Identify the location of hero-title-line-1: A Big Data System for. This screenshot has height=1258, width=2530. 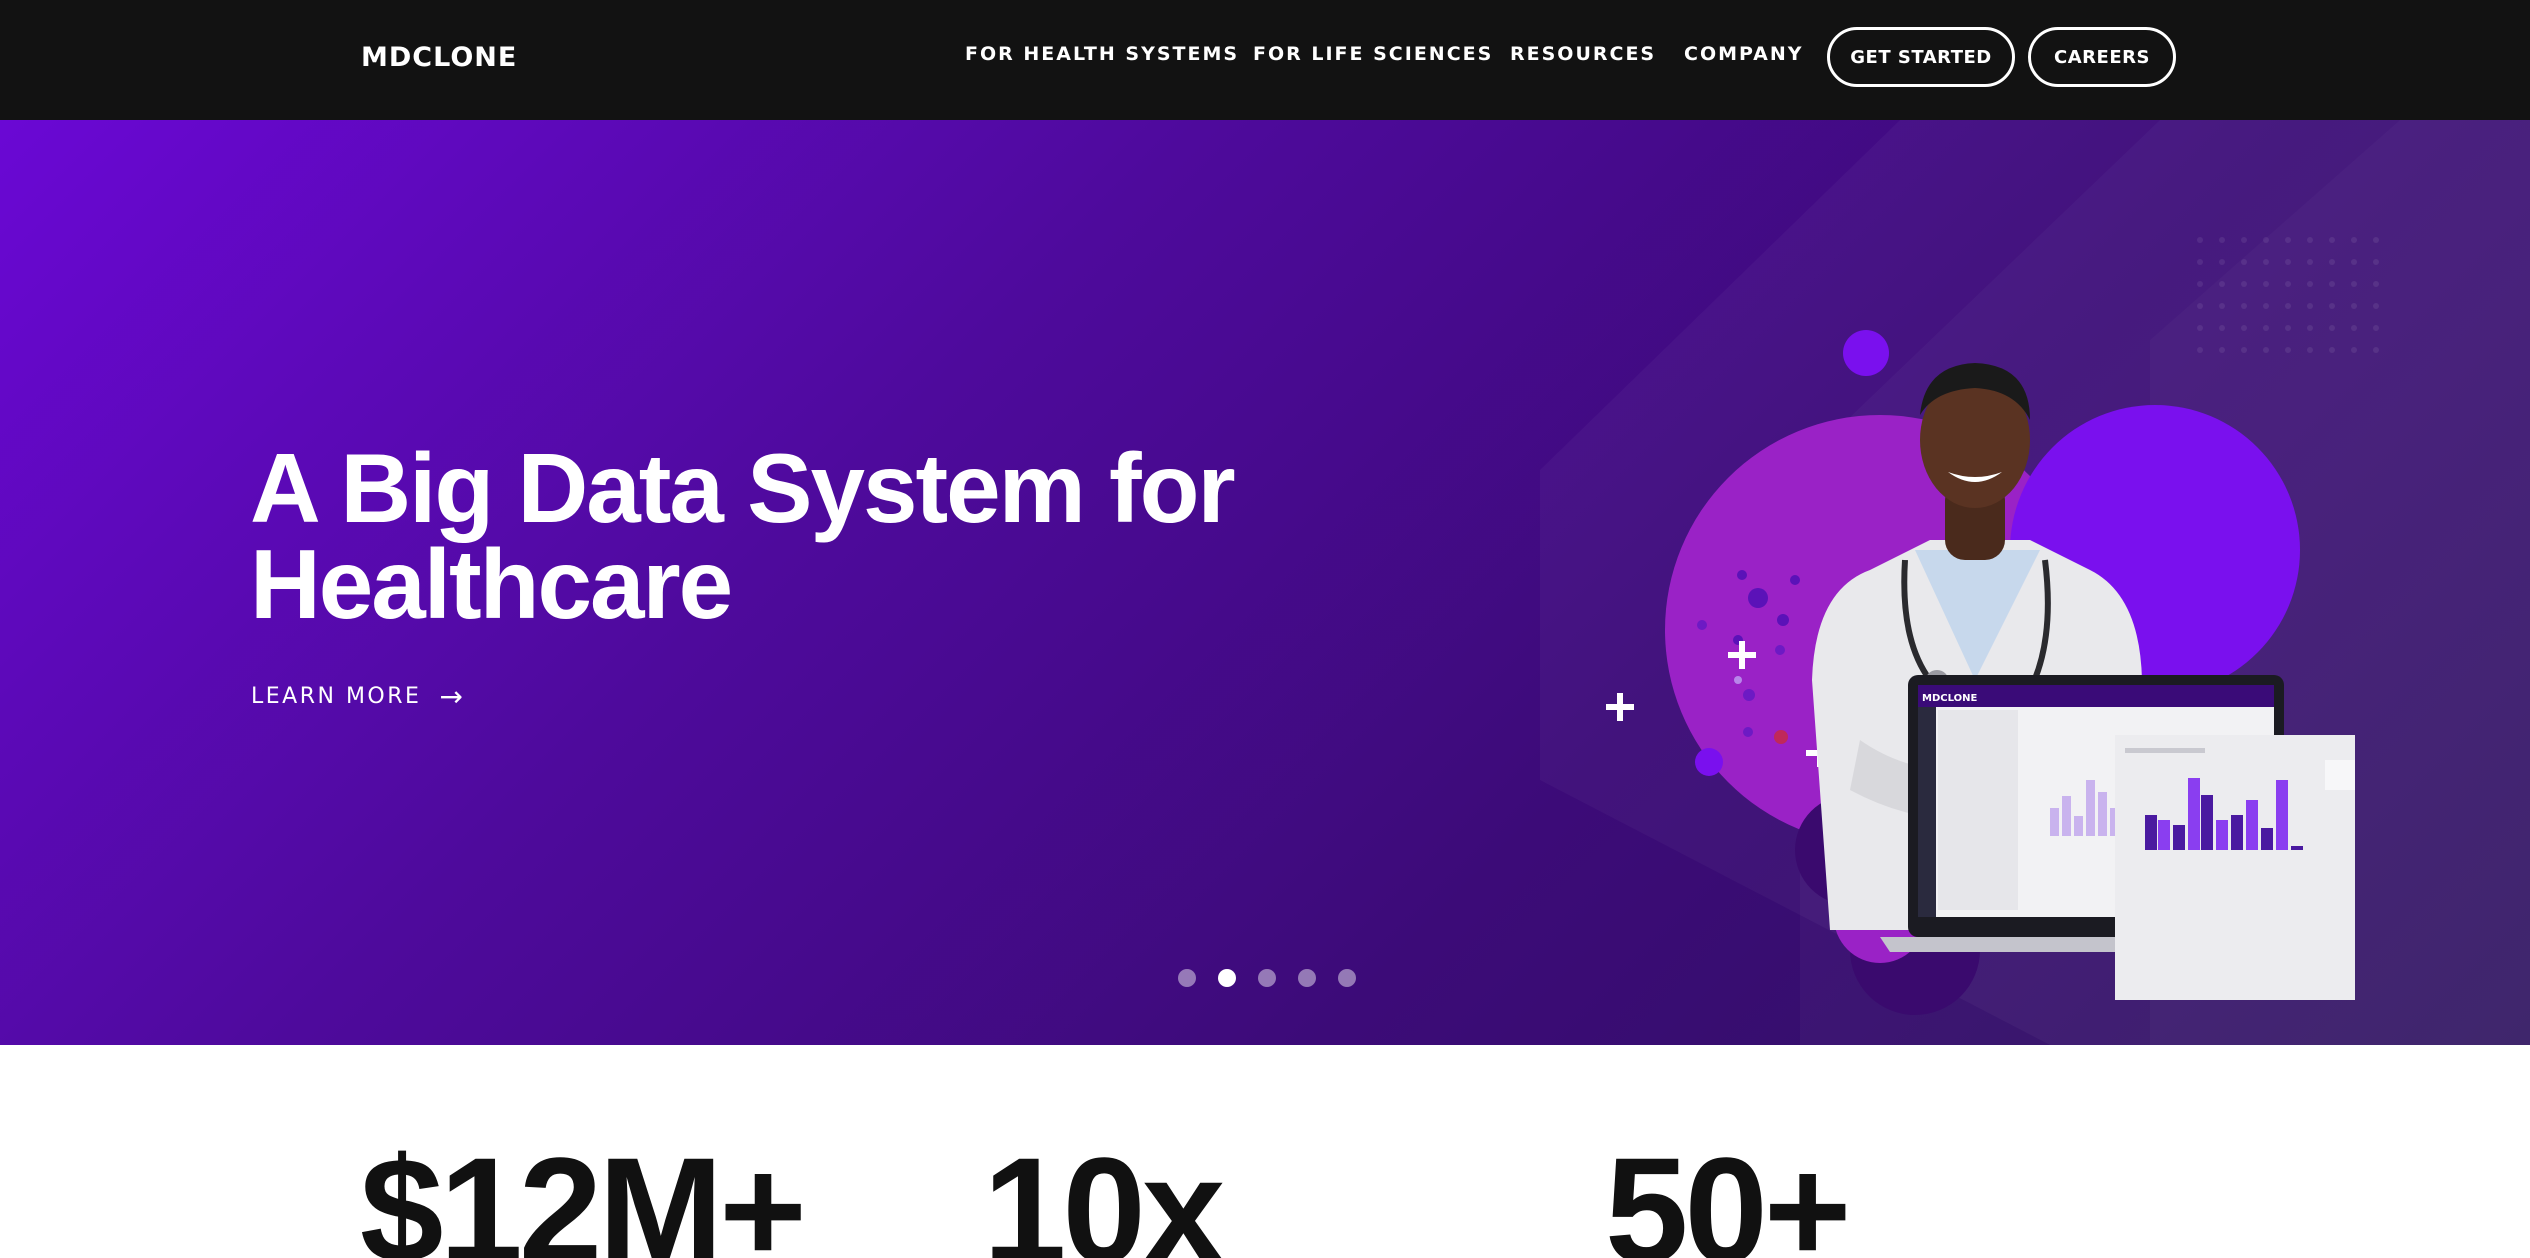
(743, 488).